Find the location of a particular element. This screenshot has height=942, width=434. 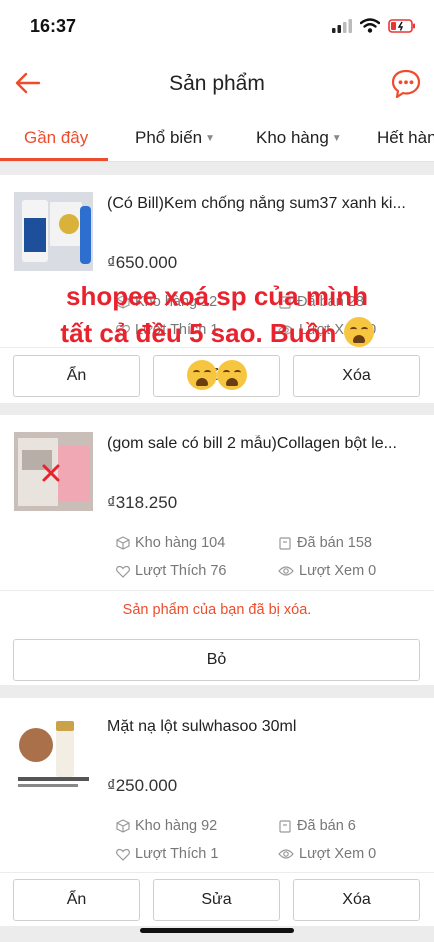

stock-stat: Kho hàng 92 is located at coordinates (166, 826).